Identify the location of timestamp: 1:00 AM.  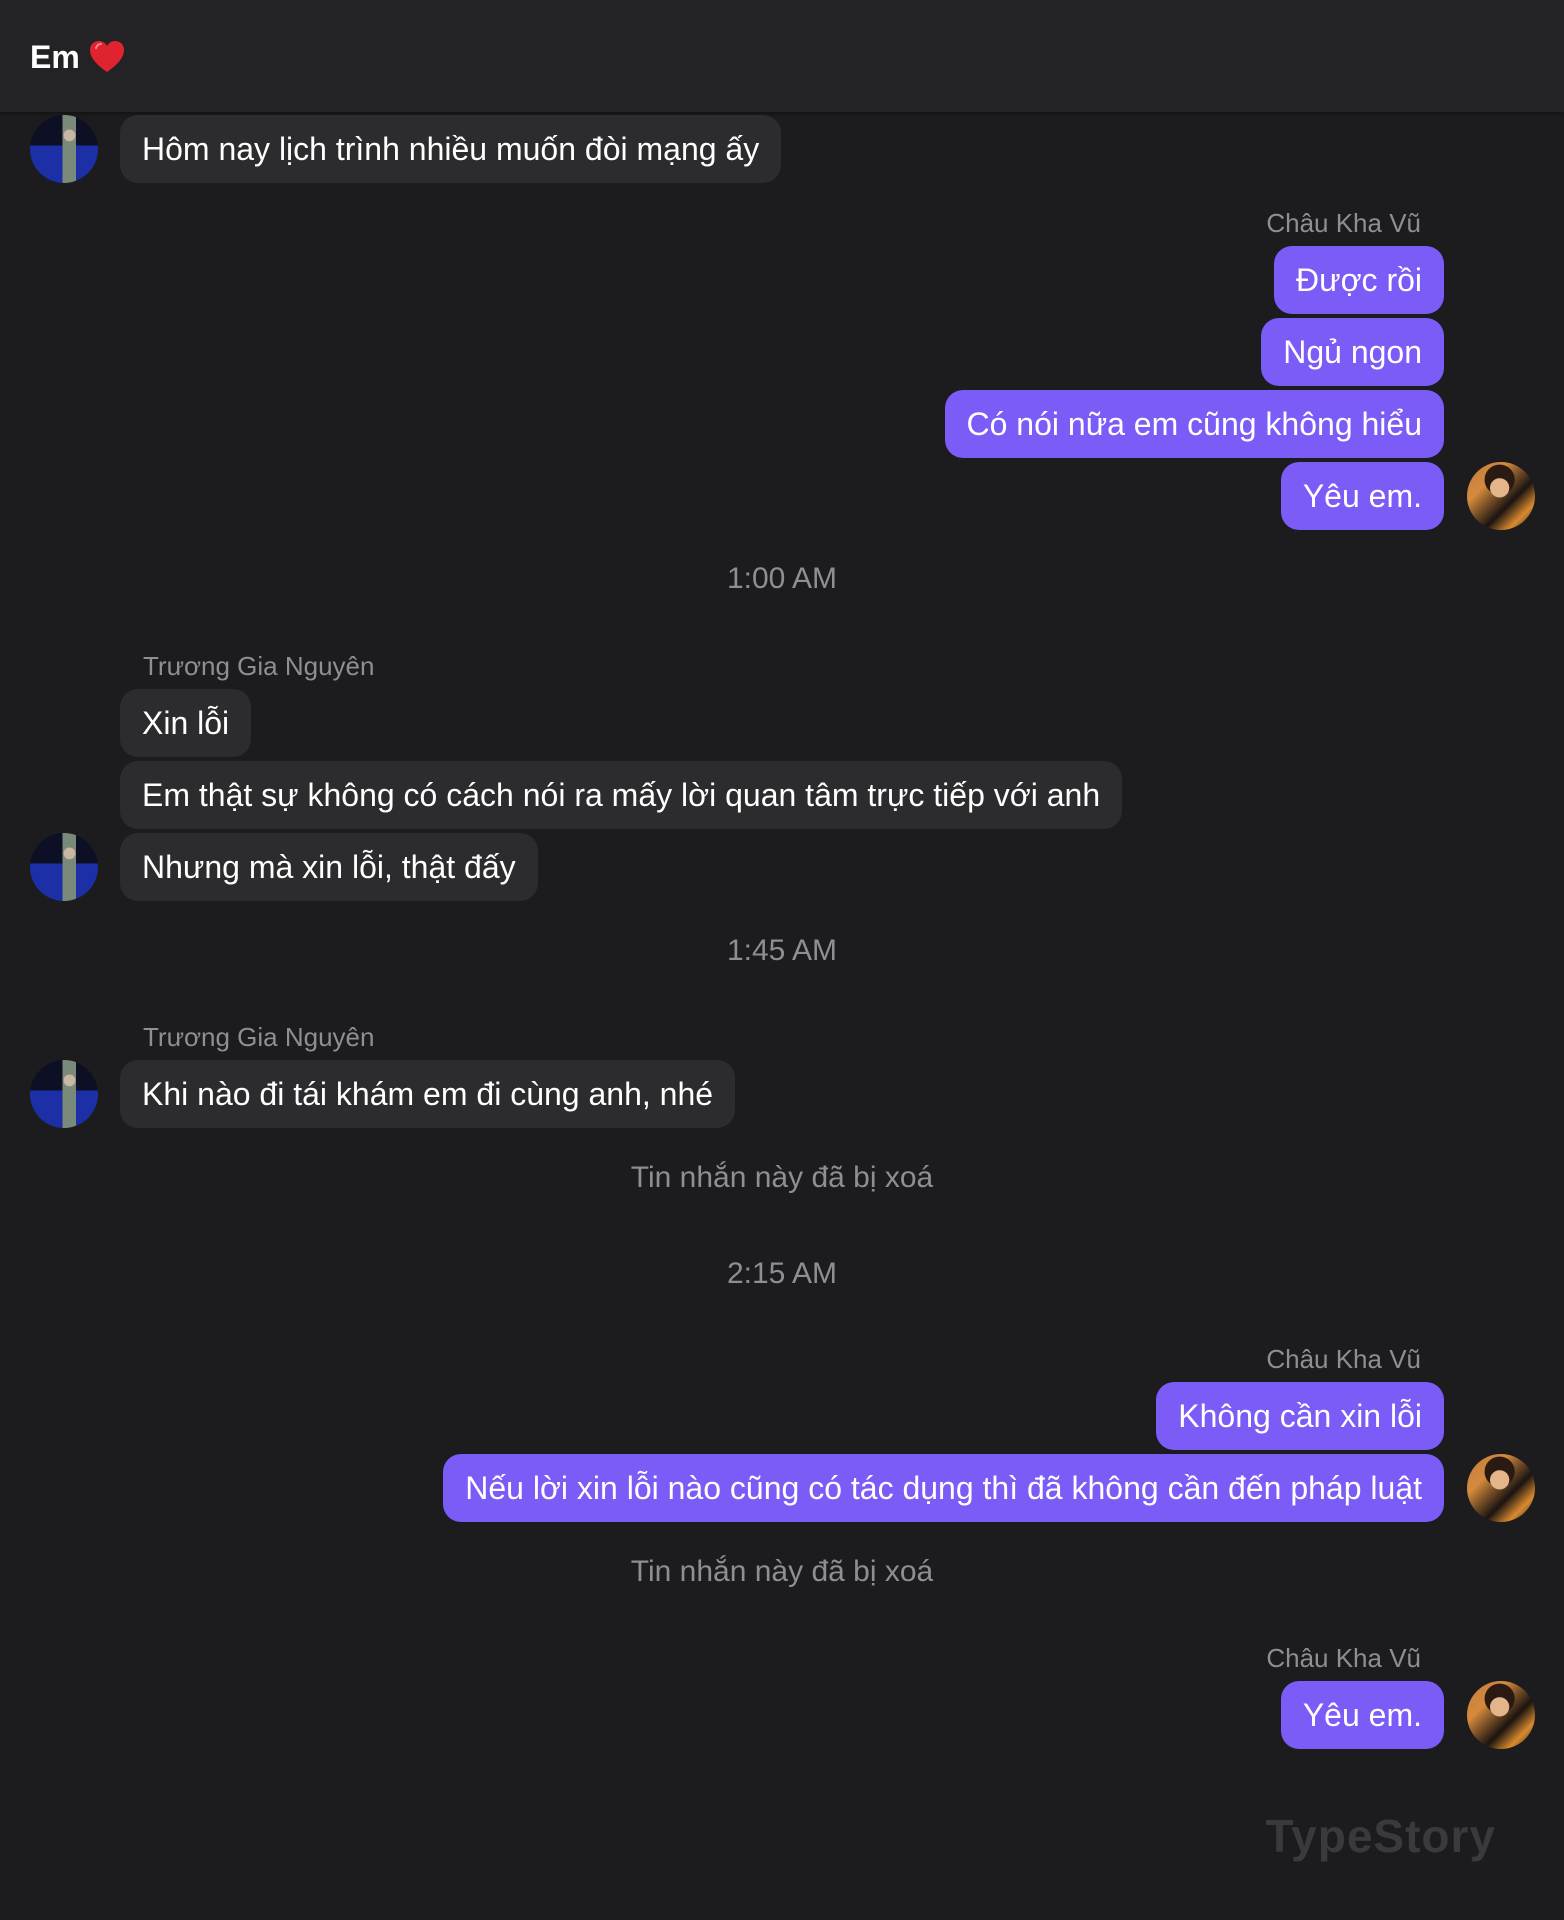
(782, 578).